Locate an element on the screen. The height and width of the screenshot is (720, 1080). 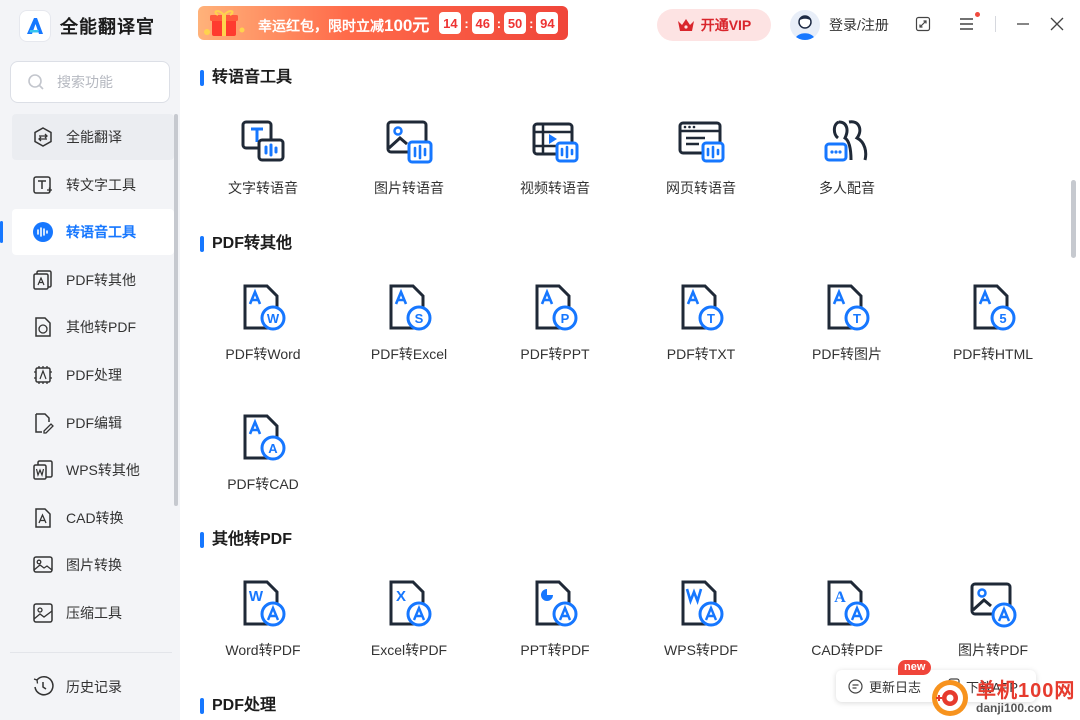
tool-label: 图片转PDF is located at coordinates (993, 650).